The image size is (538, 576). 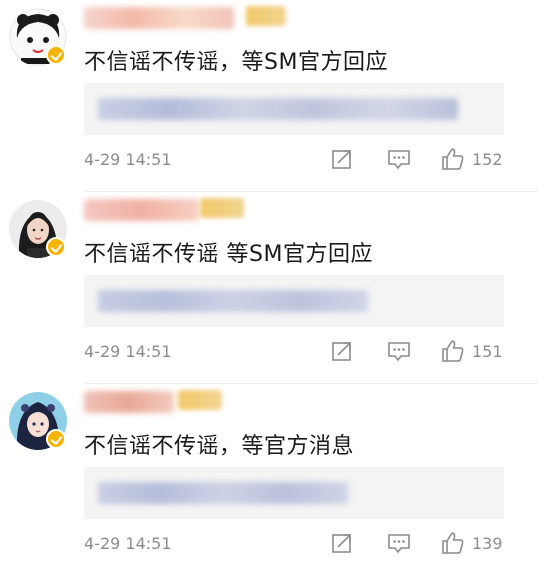 I want to click on comment-text: 不信谣不传谣，等官方消息, so click(x=219, y=446).